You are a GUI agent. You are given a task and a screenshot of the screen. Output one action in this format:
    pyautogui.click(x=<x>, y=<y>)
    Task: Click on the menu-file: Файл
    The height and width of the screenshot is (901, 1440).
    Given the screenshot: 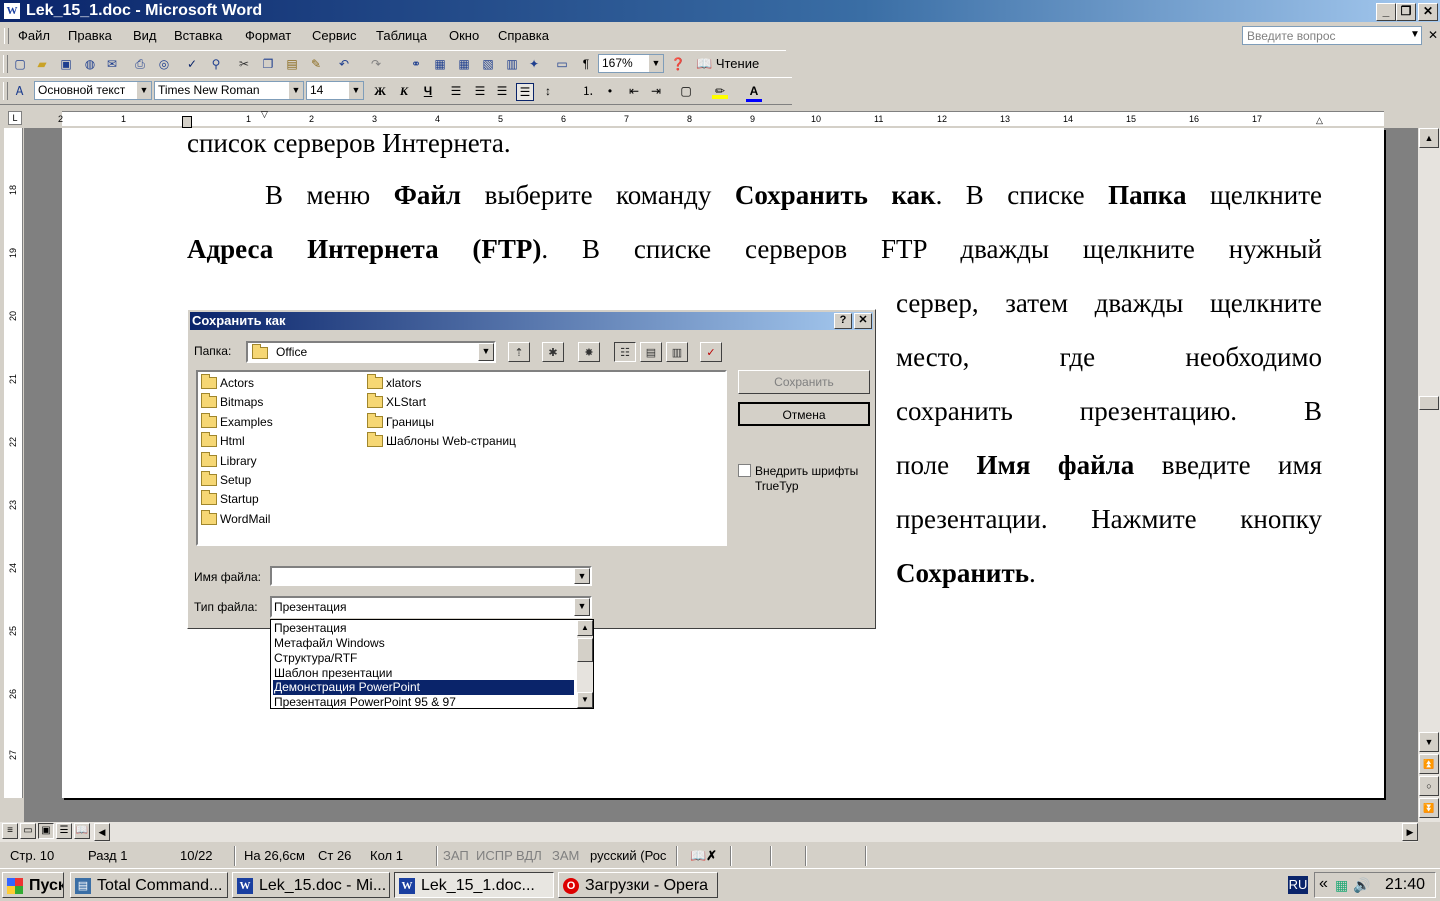 What is the action you would take?
    pyautogui.click(x=34, y=35)
    